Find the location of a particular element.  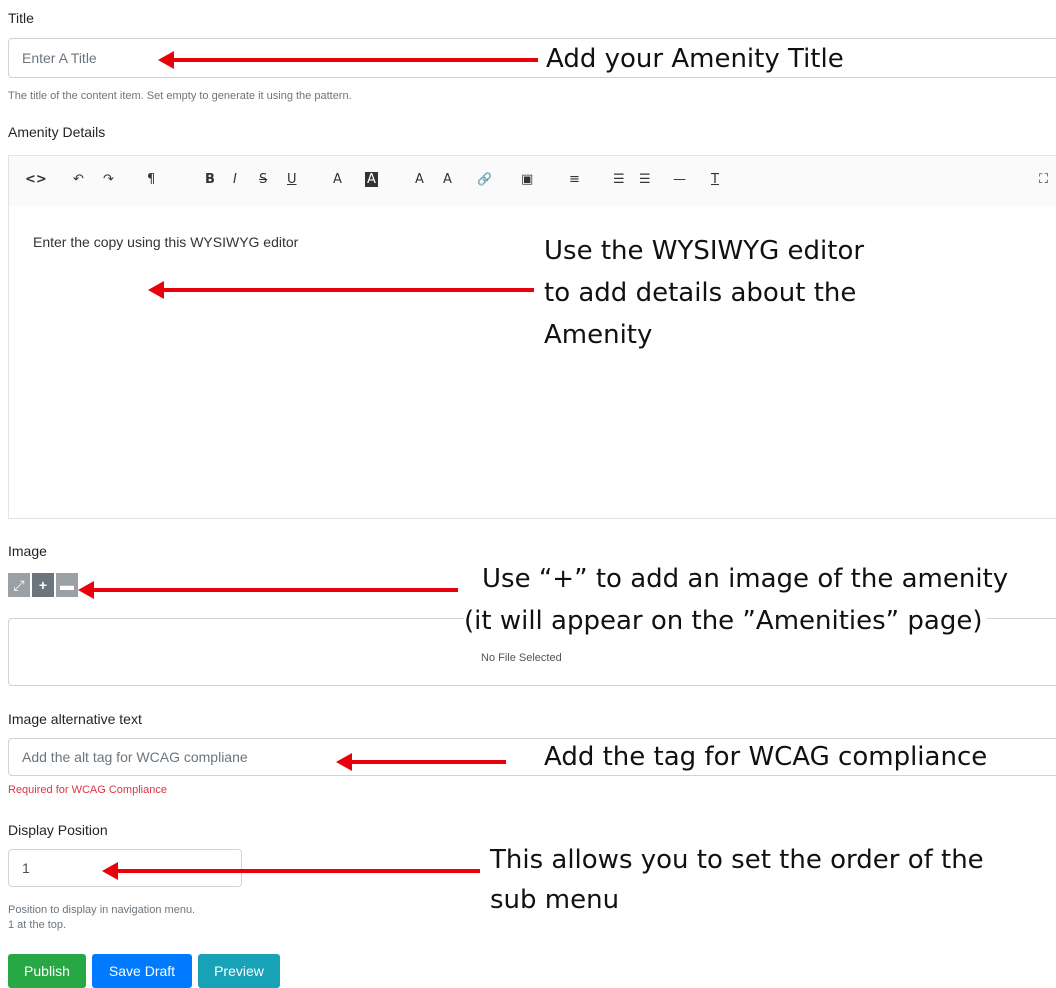

editor-toolbar: <> ↶ ↷ ¶ B I S U A A A A 🔗 ▣ ≡ ☰ ☰ — T ⛶ is located at coordinates (532, 181).